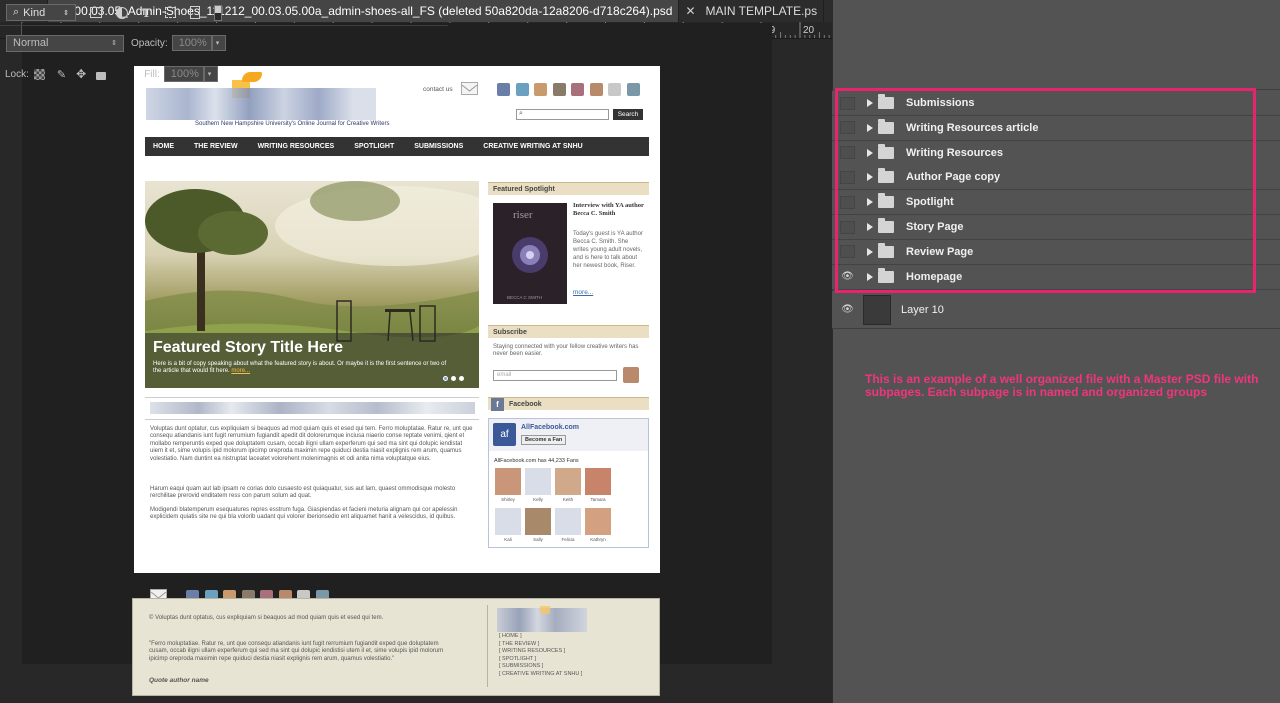 This screenshot has width=1280, height=703. Describe the element at coordinates (1056, 178) in the screenshot. I see `layer-group-row: Author Page copy` at that location.